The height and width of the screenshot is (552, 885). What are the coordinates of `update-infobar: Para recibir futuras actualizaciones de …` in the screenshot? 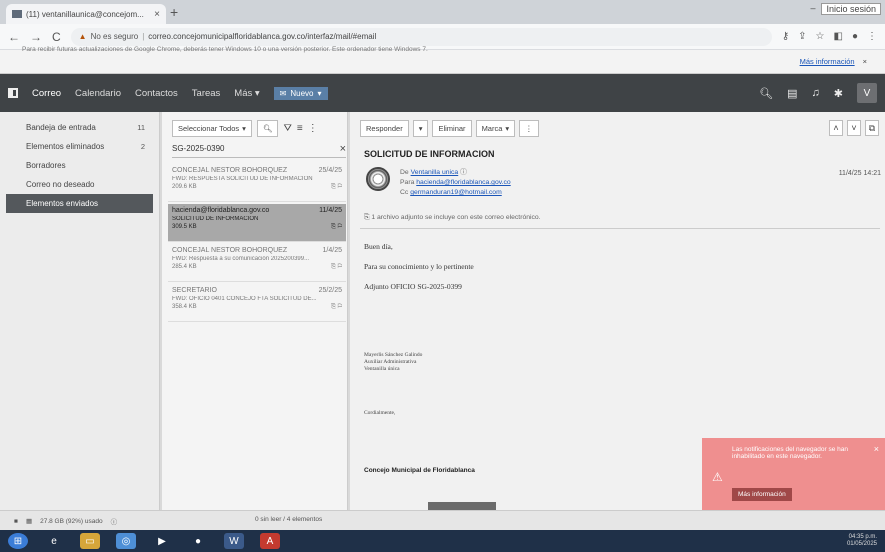 It's located at (442, 63).